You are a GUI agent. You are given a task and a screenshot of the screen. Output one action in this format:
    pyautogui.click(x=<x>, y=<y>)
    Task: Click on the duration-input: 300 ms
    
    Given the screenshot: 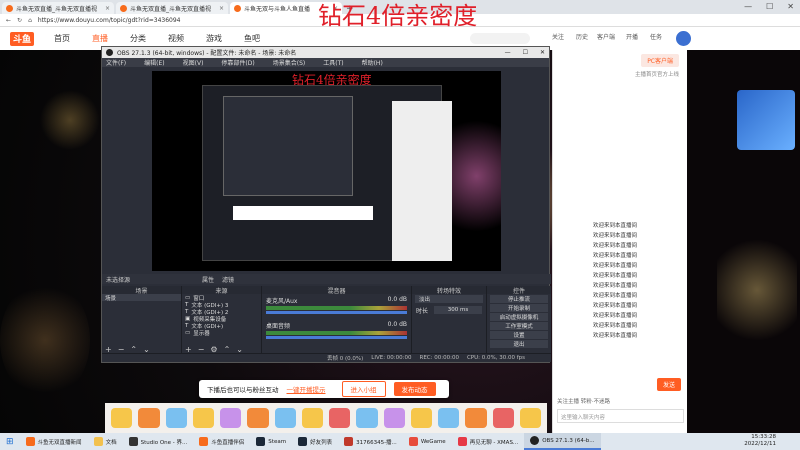 What is the action you would take?
    pyautogui.click(x=458, y=310)
    